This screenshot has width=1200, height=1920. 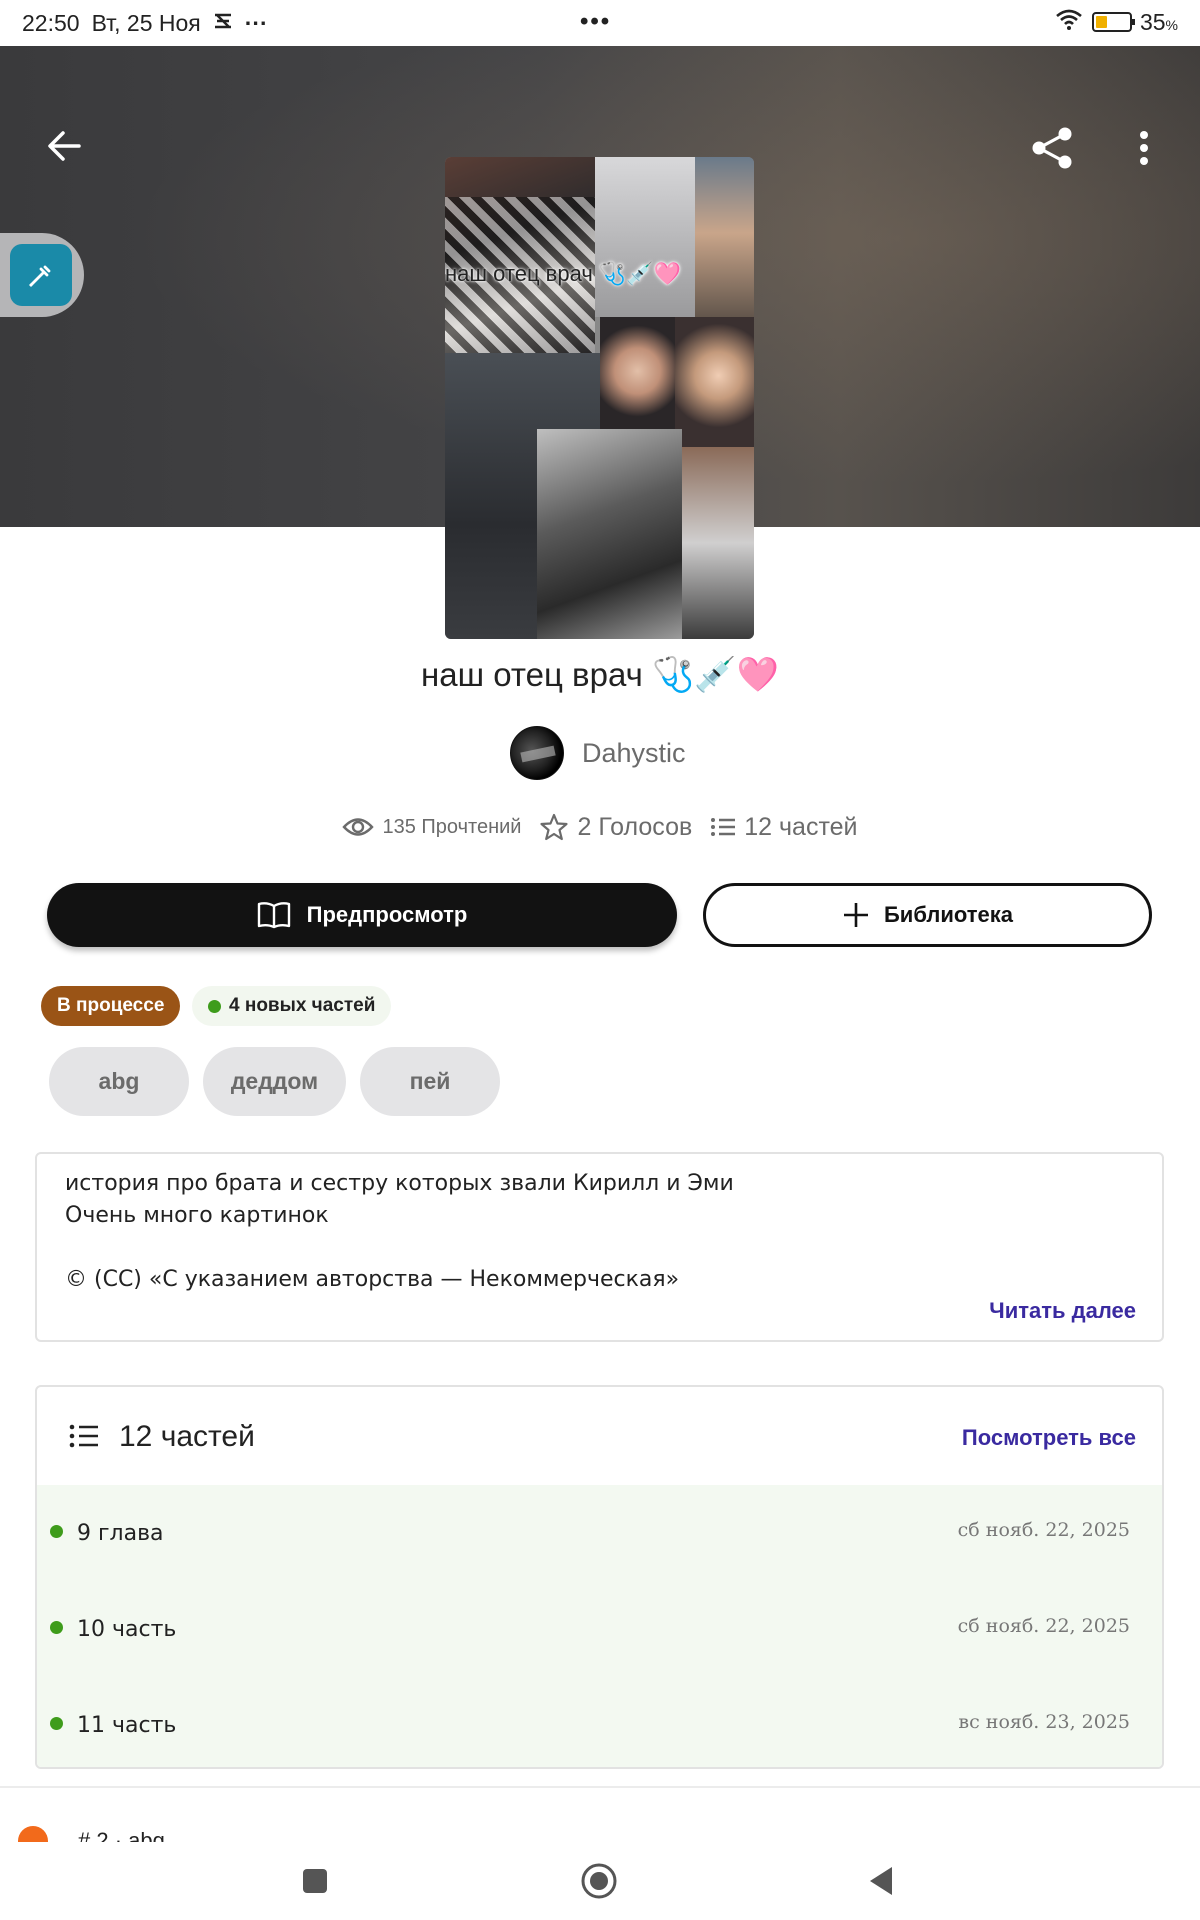 I want to click on parts-count: 12 частей, so click(x=801, y=826).